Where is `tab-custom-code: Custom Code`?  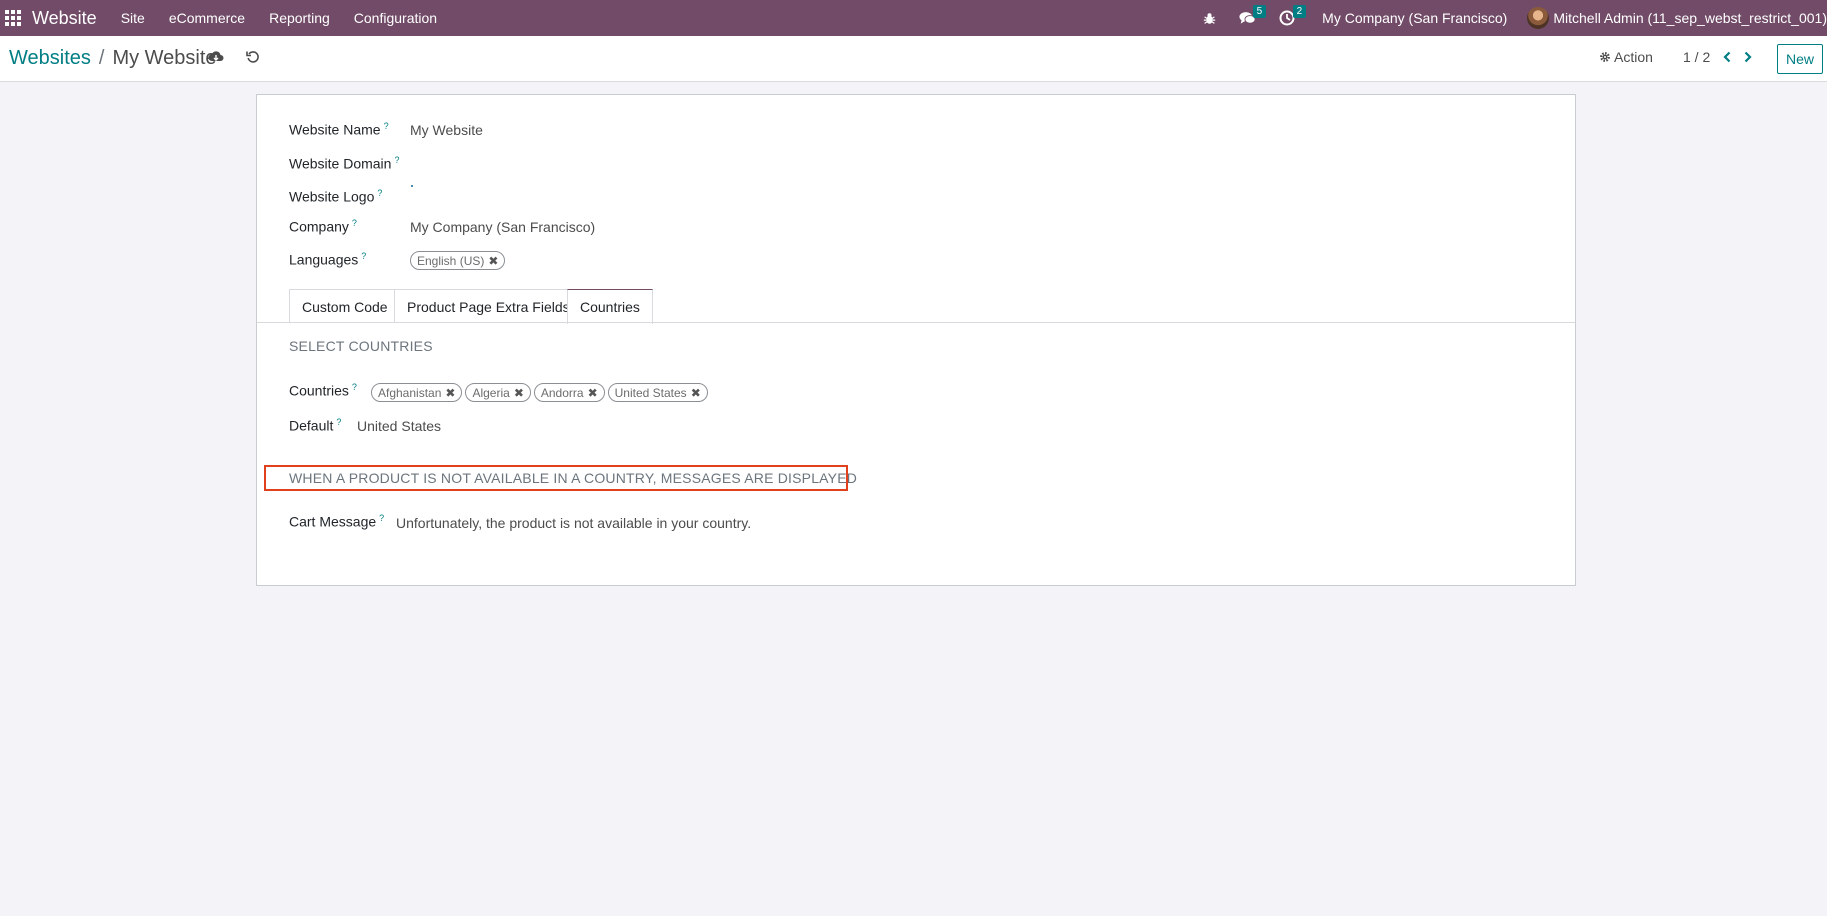 tab-custom-code: Custom Code is located at coordinates (345, 306).